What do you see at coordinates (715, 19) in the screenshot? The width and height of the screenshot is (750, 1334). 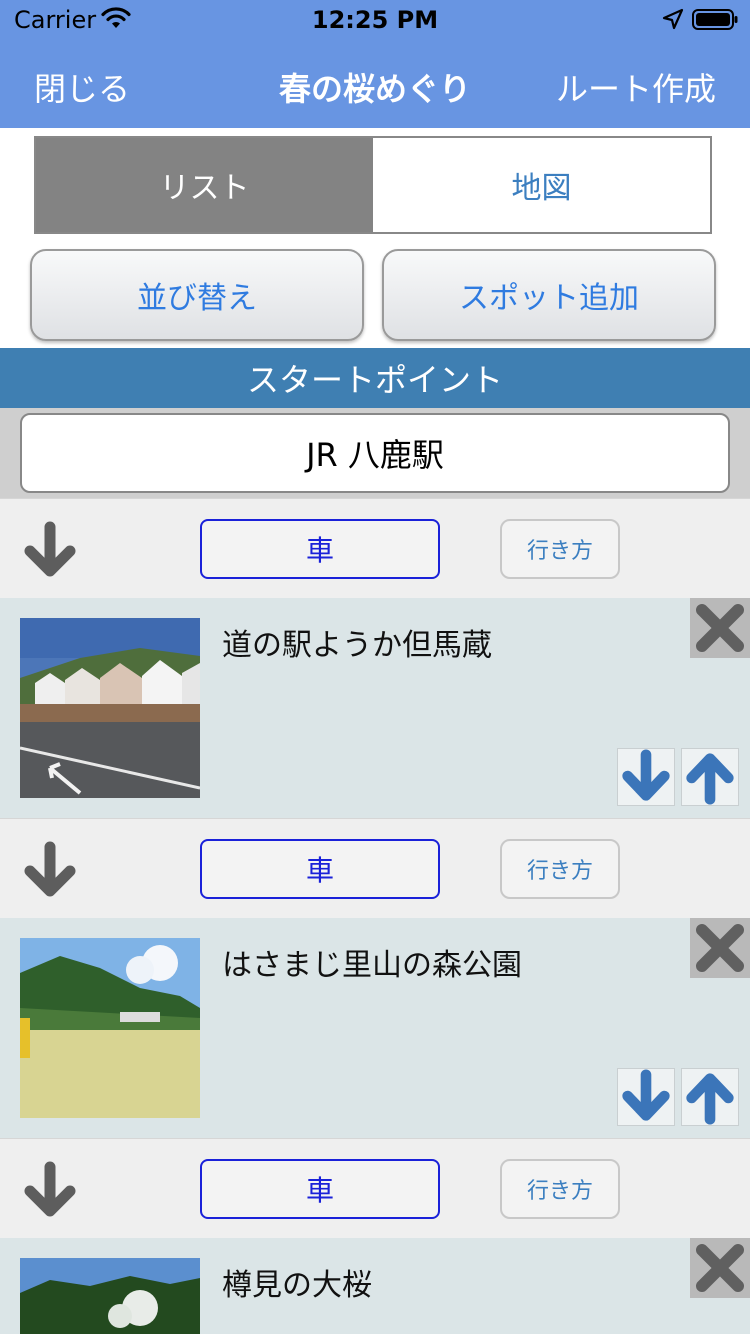 I see `battery-icon` at bounding box center [715, 19].